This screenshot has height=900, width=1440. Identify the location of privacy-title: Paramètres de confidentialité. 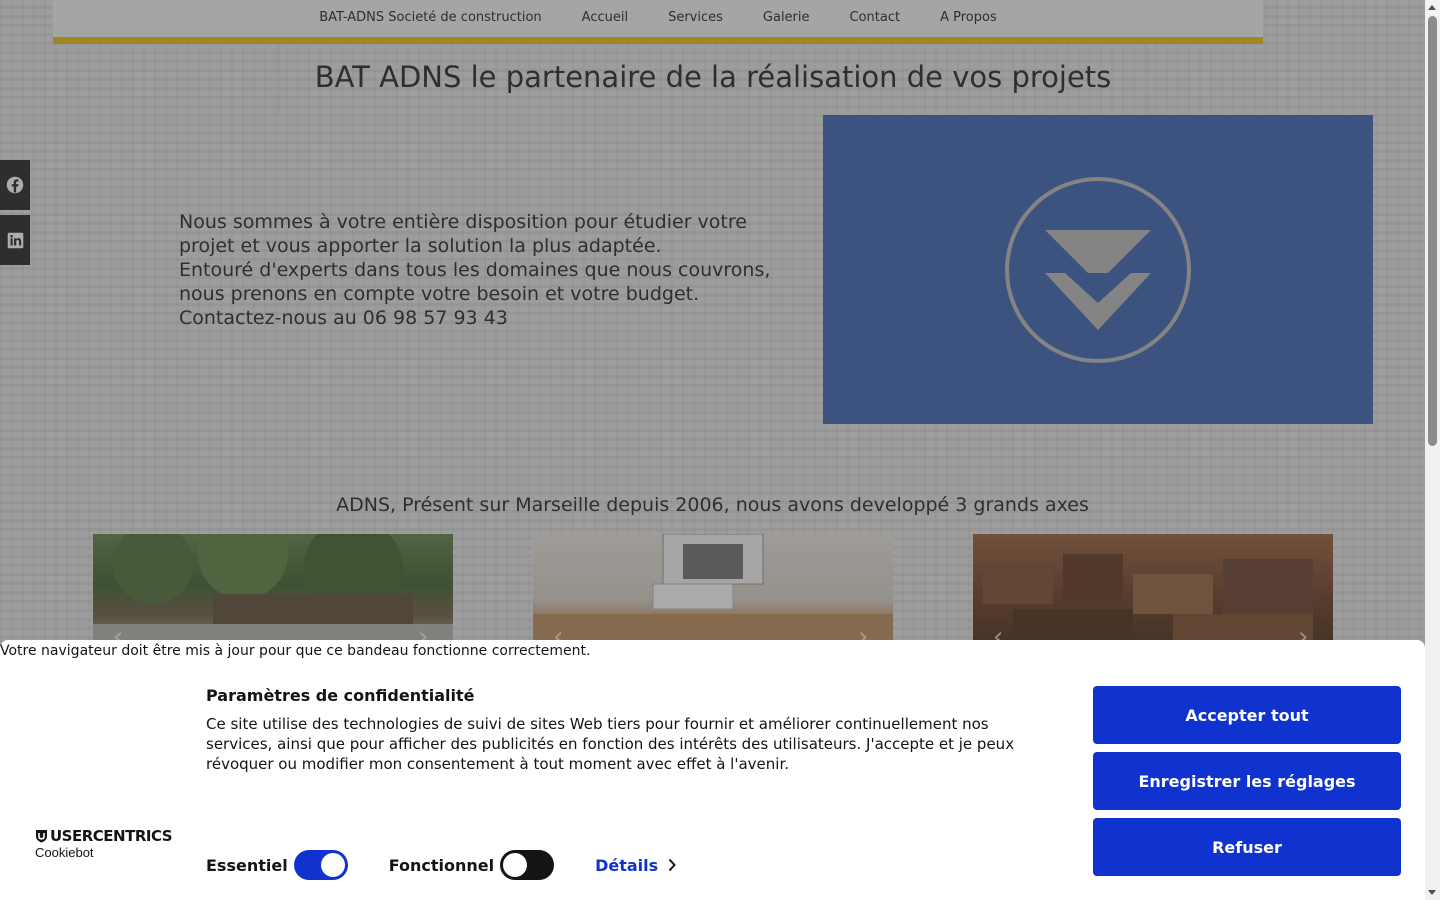
(340, 695).